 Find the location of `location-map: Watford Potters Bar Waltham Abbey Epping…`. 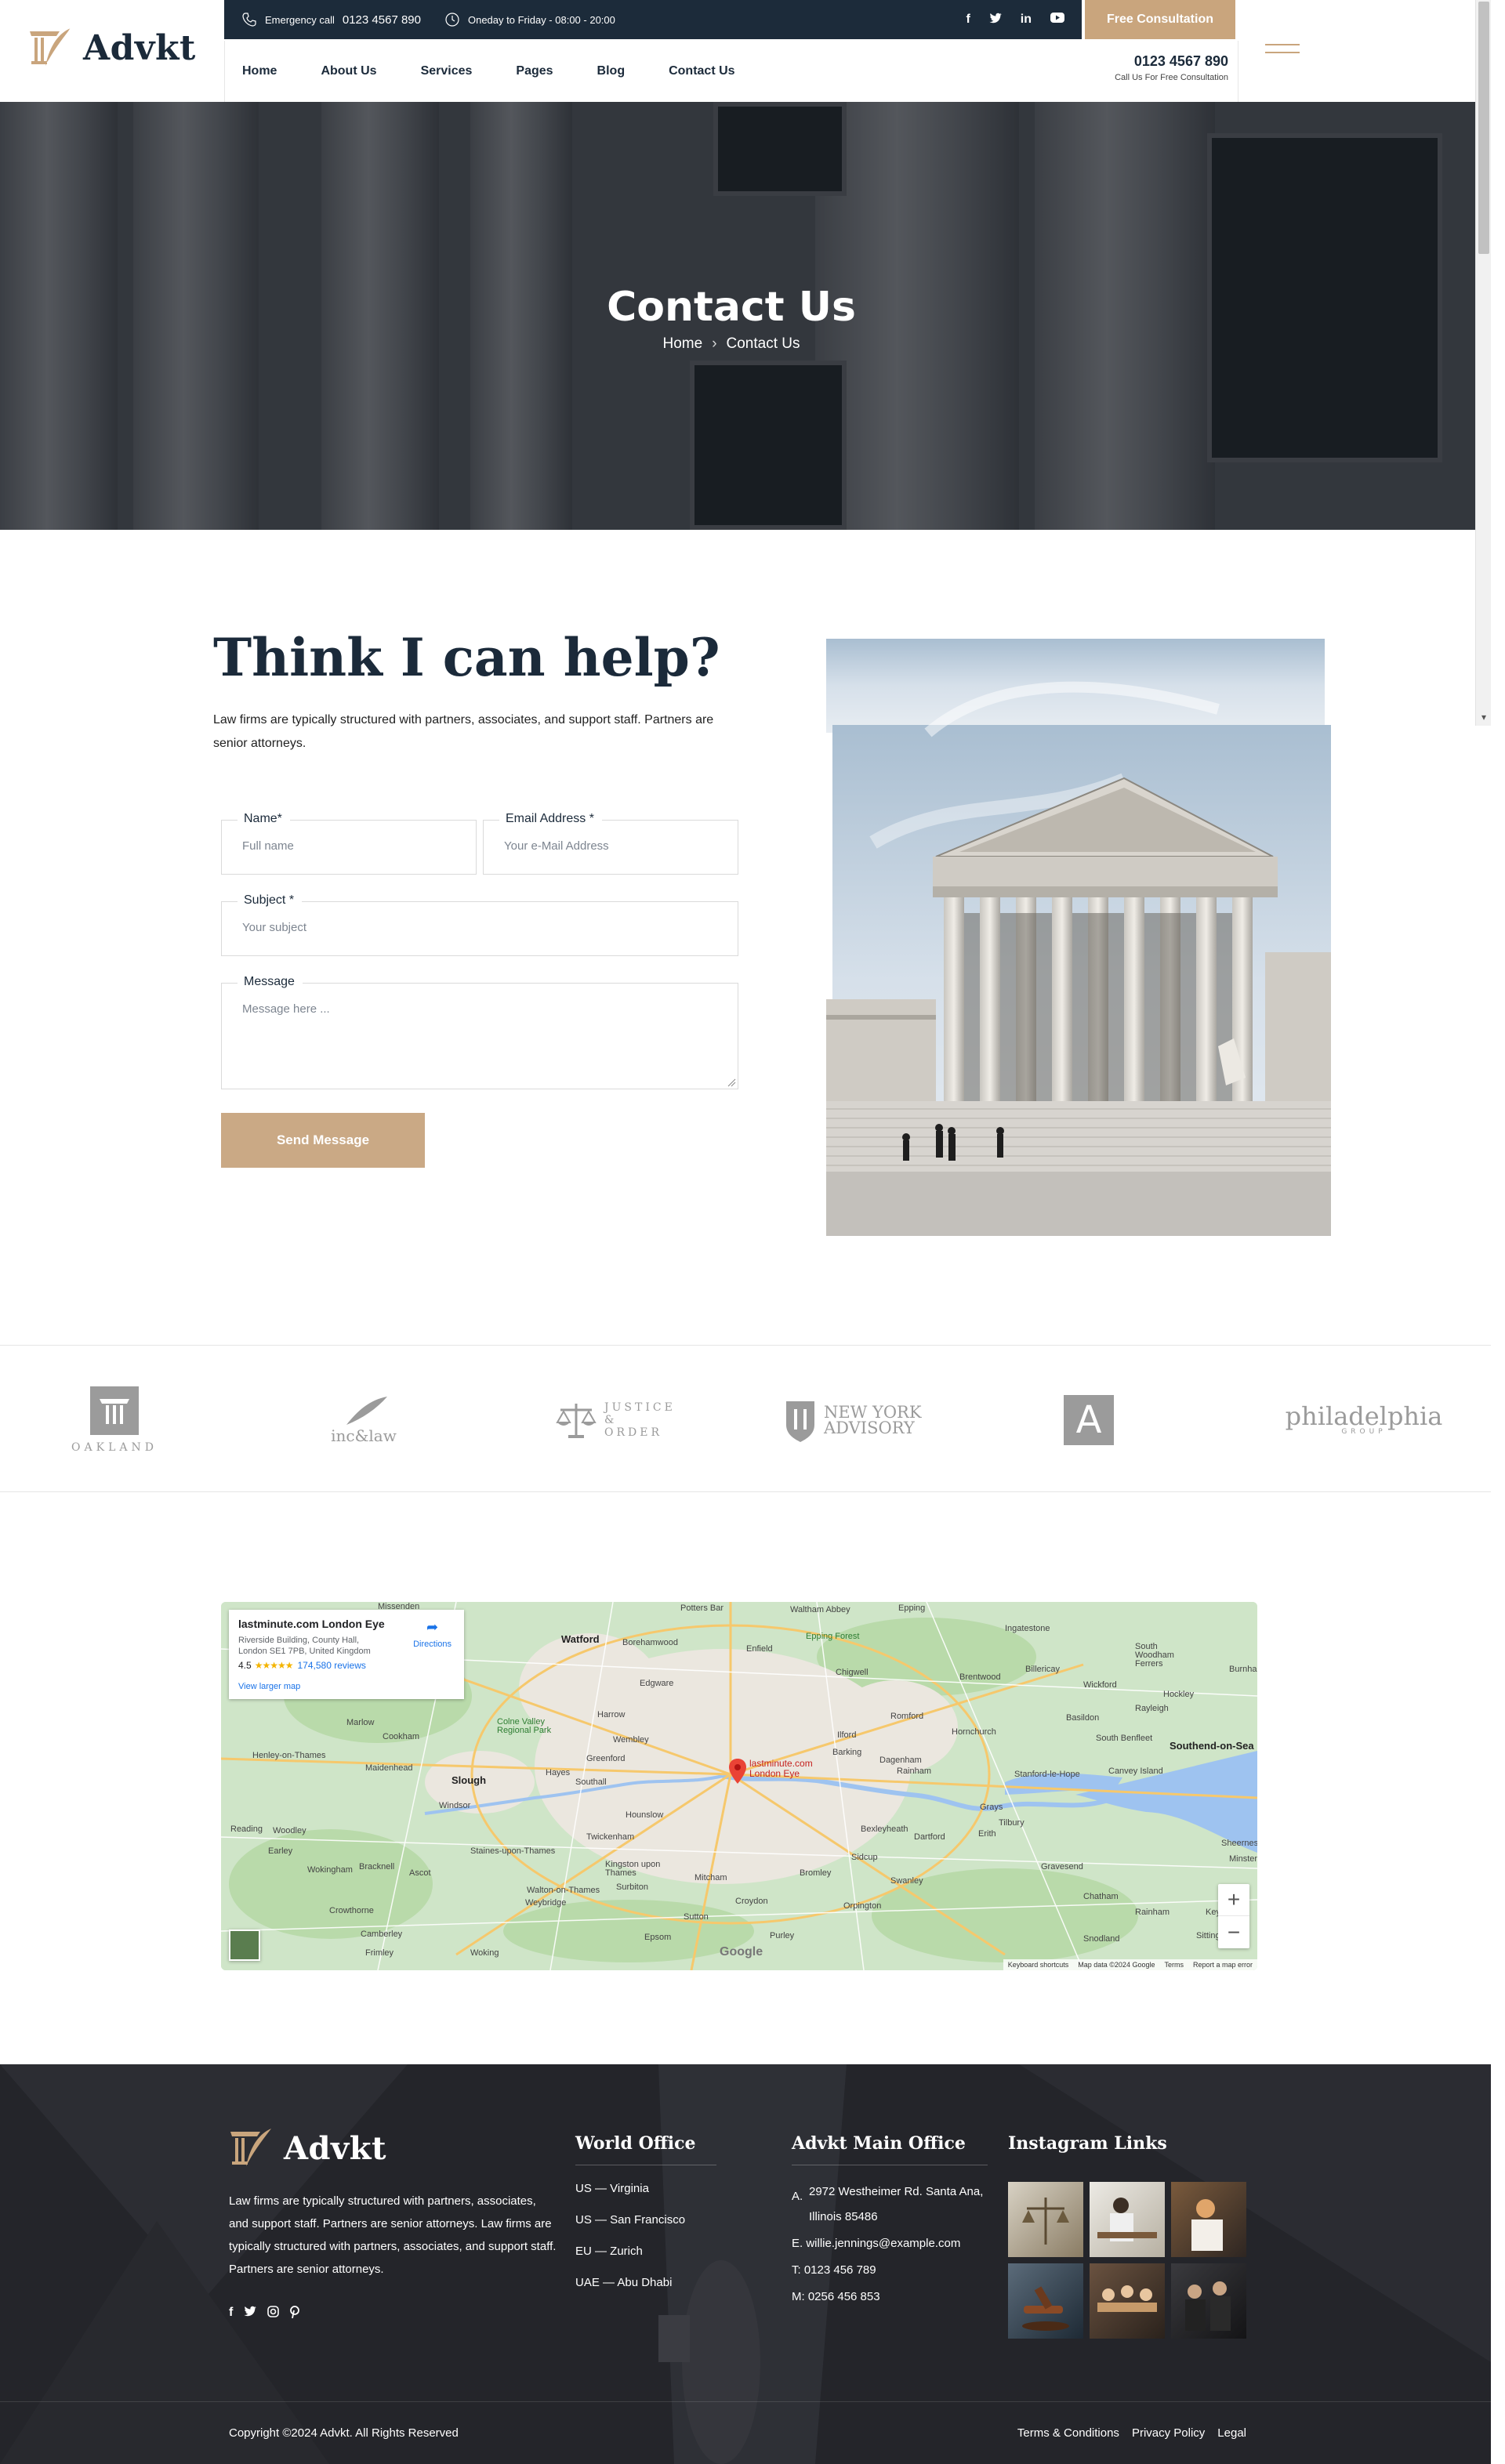

location-map: Watford Potters Bar Waltham Abbey Epping… is located at coordinates (739, 1786).